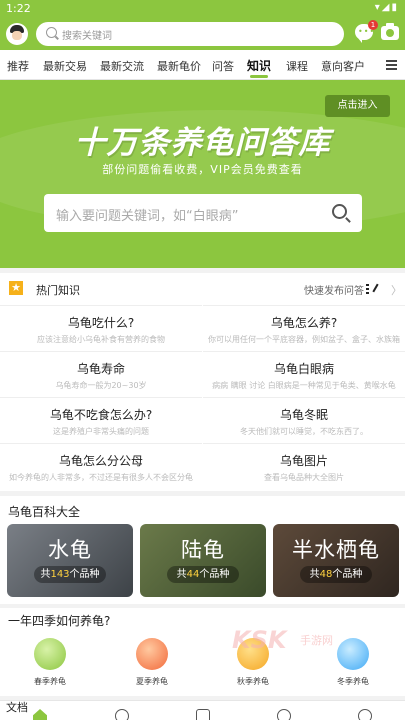  Describe the element at coordinates (316, 640) in the screenshot. I see `watermark-text: 手游网` at that location.